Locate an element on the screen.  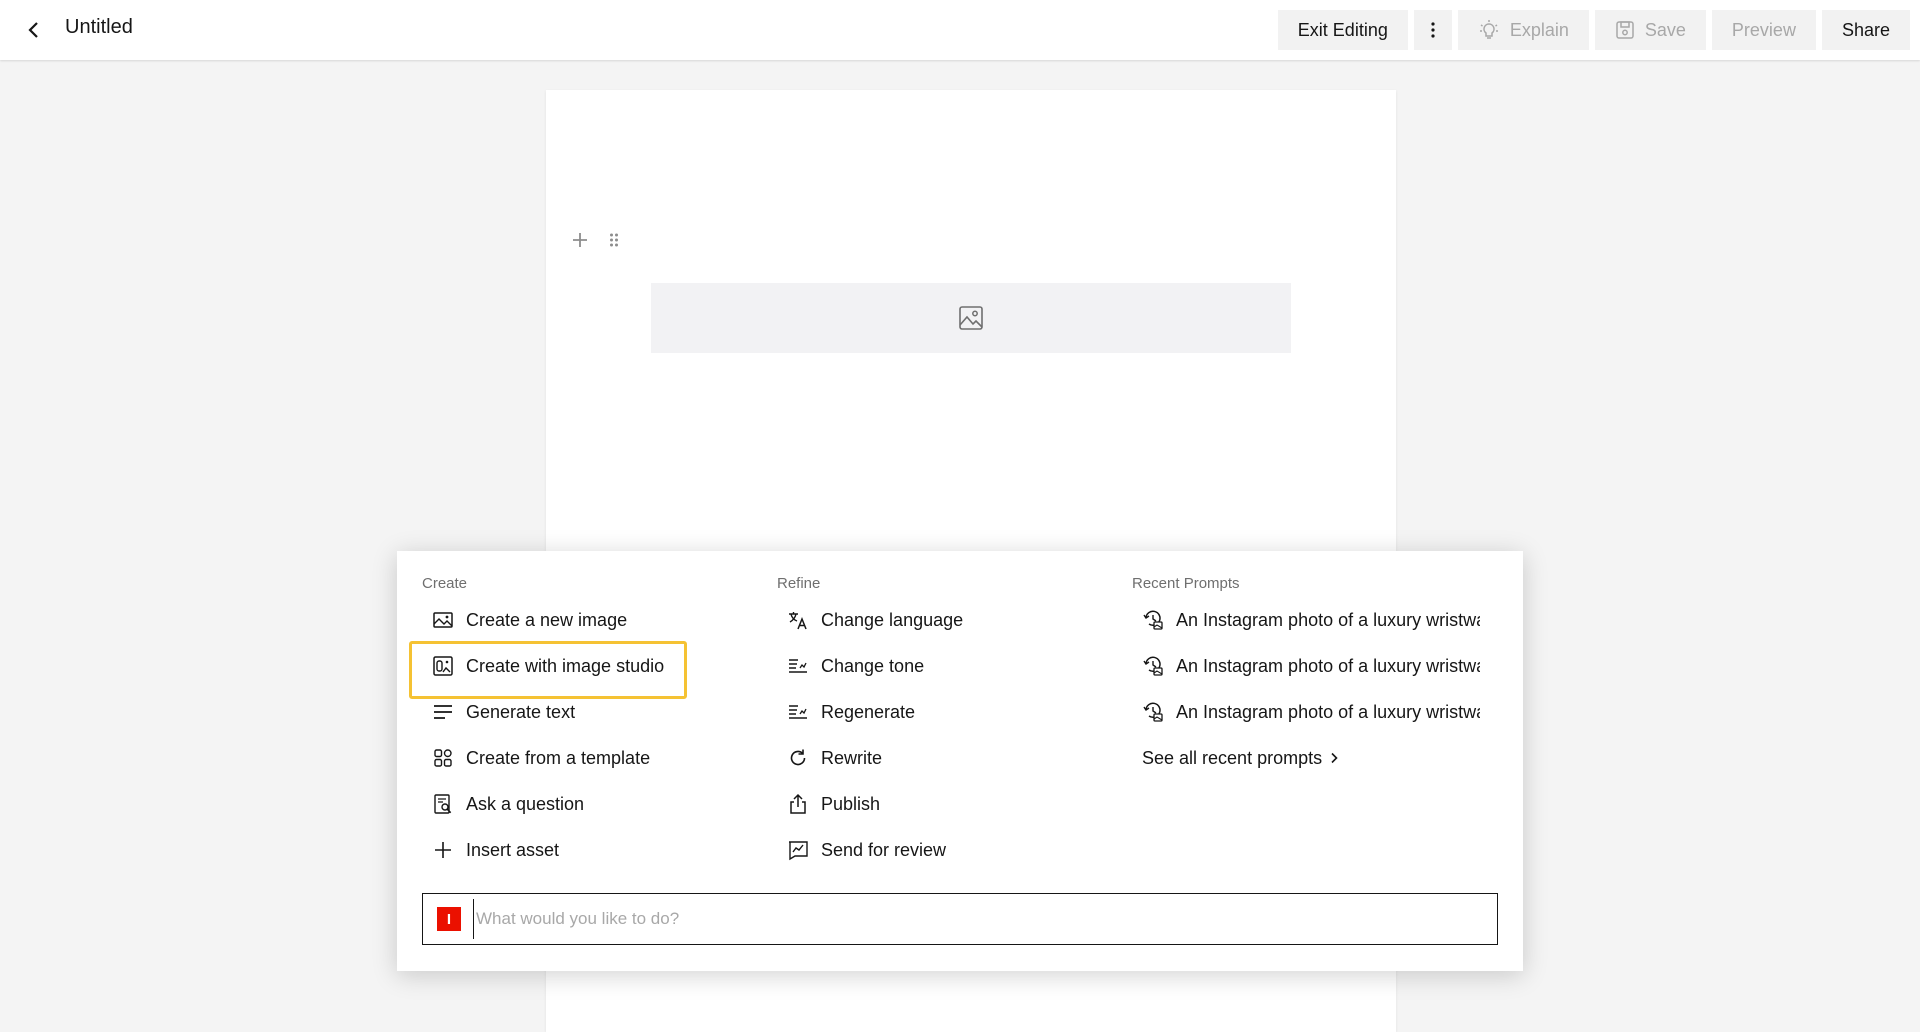
see-all-recent-prompts-link: See all recent prompts is located at coordinates (1322, 758).